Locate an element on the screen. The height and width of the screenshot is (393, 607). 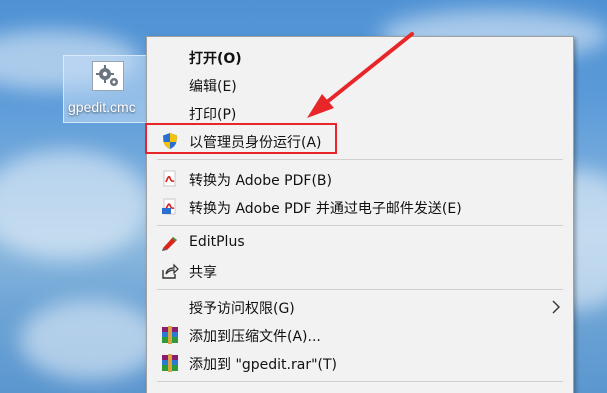
annotation-arrow is located at coordinates (360, 75).